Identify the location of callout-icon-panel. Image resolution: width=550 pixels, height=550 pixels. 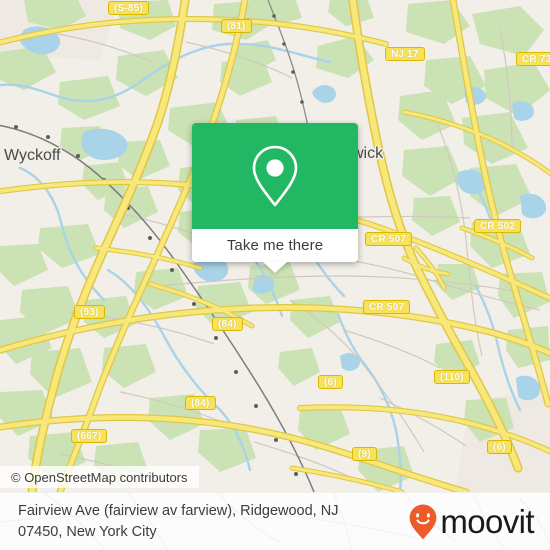
(275, 176).